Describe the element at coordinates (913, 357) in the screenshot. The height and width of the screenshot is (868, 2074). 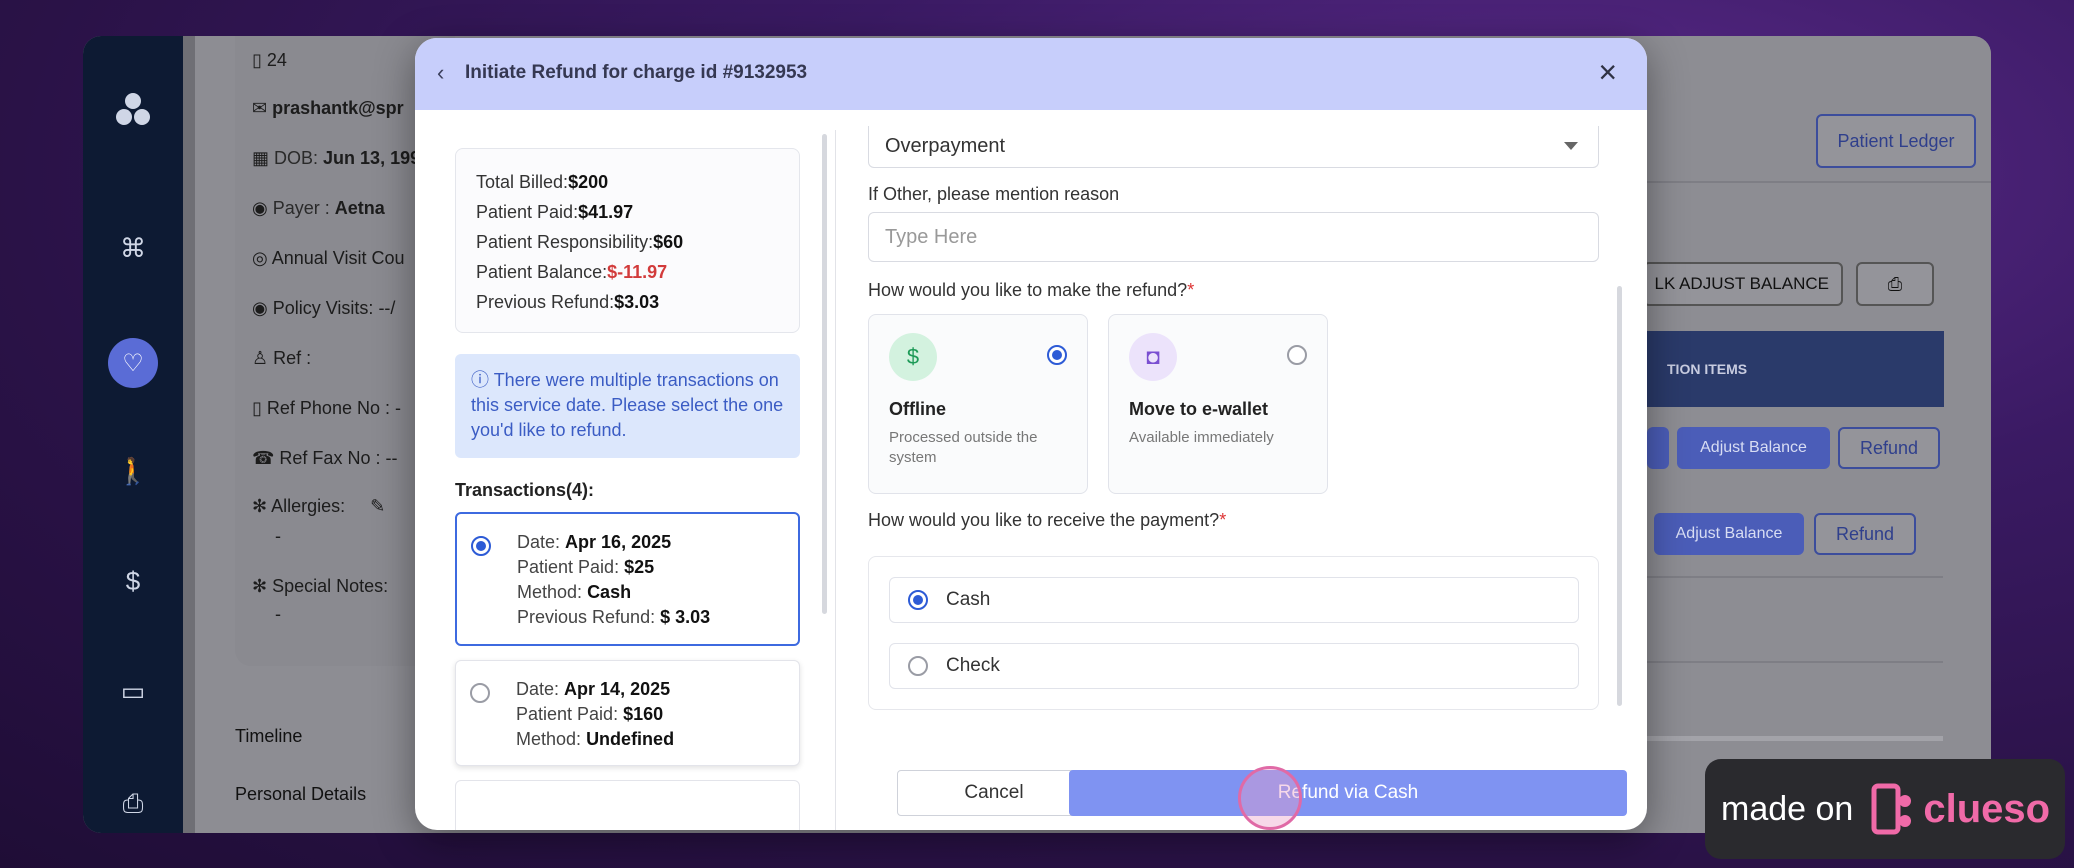
I see `dollar-icon: $` at that location.